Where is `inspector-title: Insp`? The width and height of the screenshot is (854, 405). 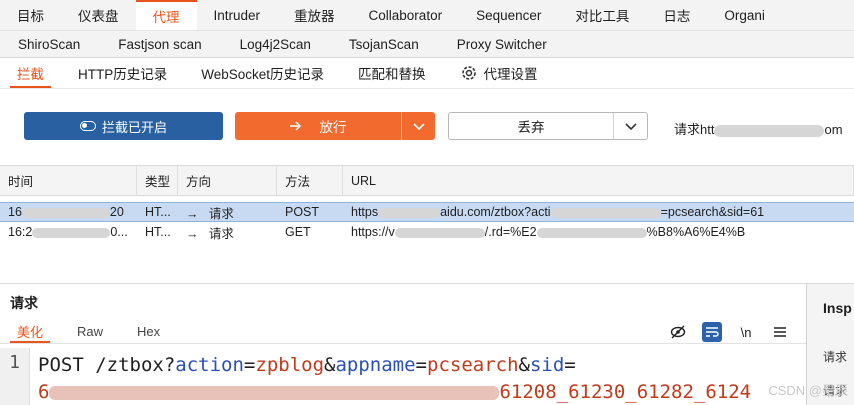 inspector-title: Insp is located at coordinates (837, 308).